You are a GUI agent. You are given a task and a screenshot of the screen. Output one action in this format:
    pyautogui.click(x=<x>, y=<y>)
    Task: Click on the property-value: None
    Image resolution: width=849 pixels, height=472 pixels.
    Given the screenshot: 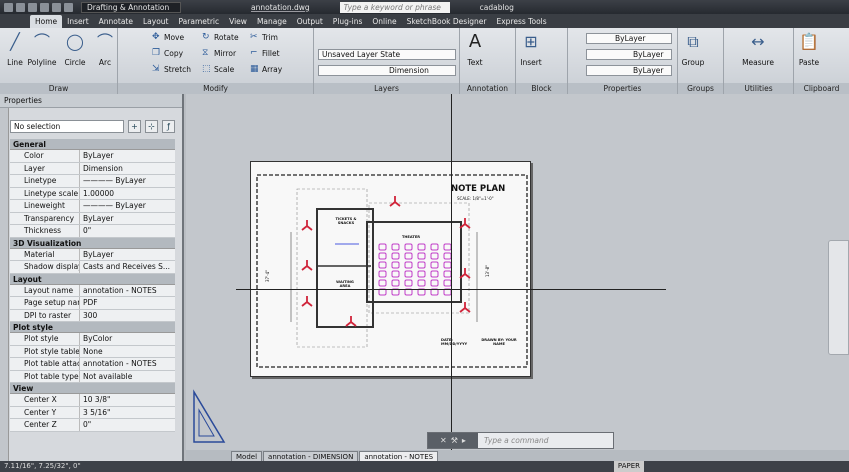 What is the action you would take?
    pyautogui.click(x=127, y=352)
    